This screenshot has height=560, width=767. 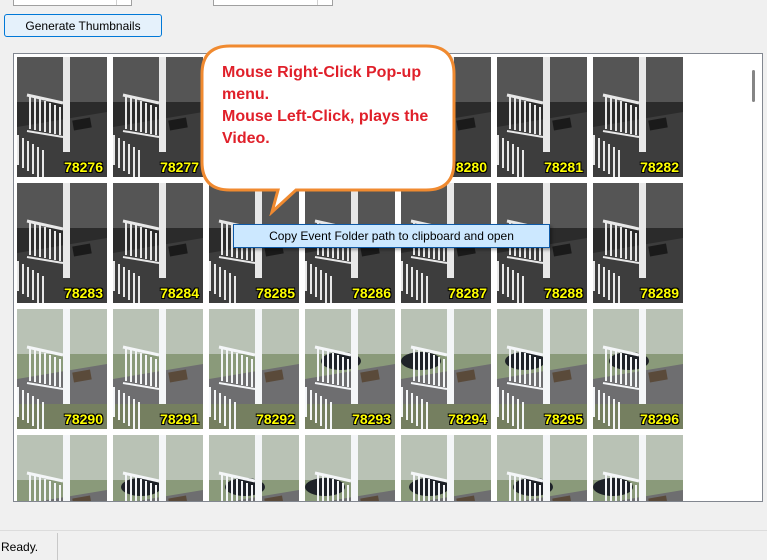 I want to click on right-dropdown, so click(x=273, y=3).